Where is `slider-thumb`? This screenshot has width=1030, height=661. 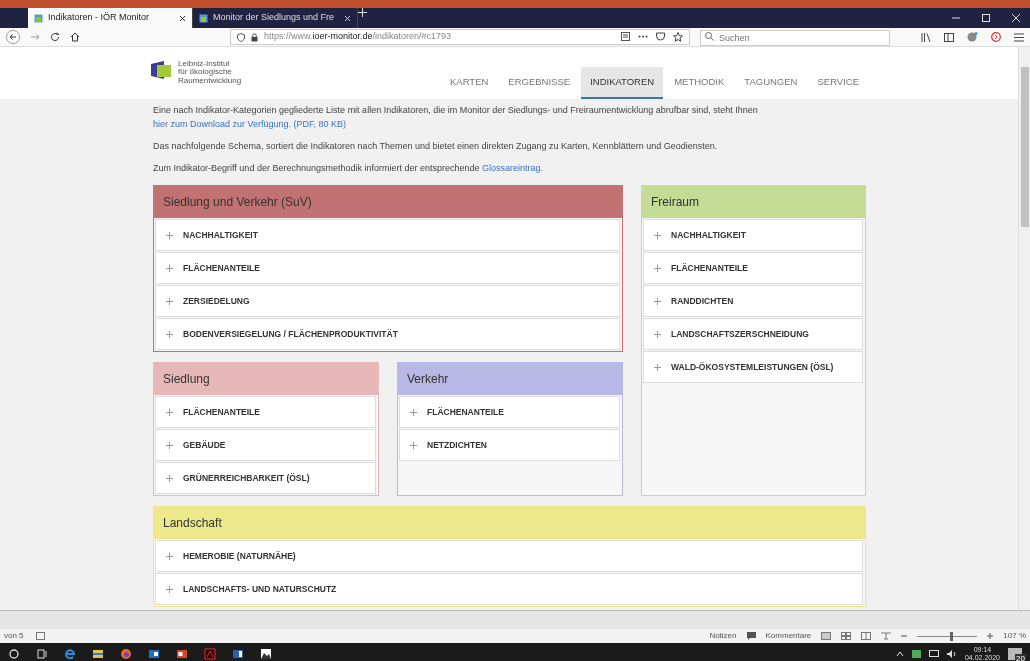
slider-thumb is located at coordinates (952, 636).